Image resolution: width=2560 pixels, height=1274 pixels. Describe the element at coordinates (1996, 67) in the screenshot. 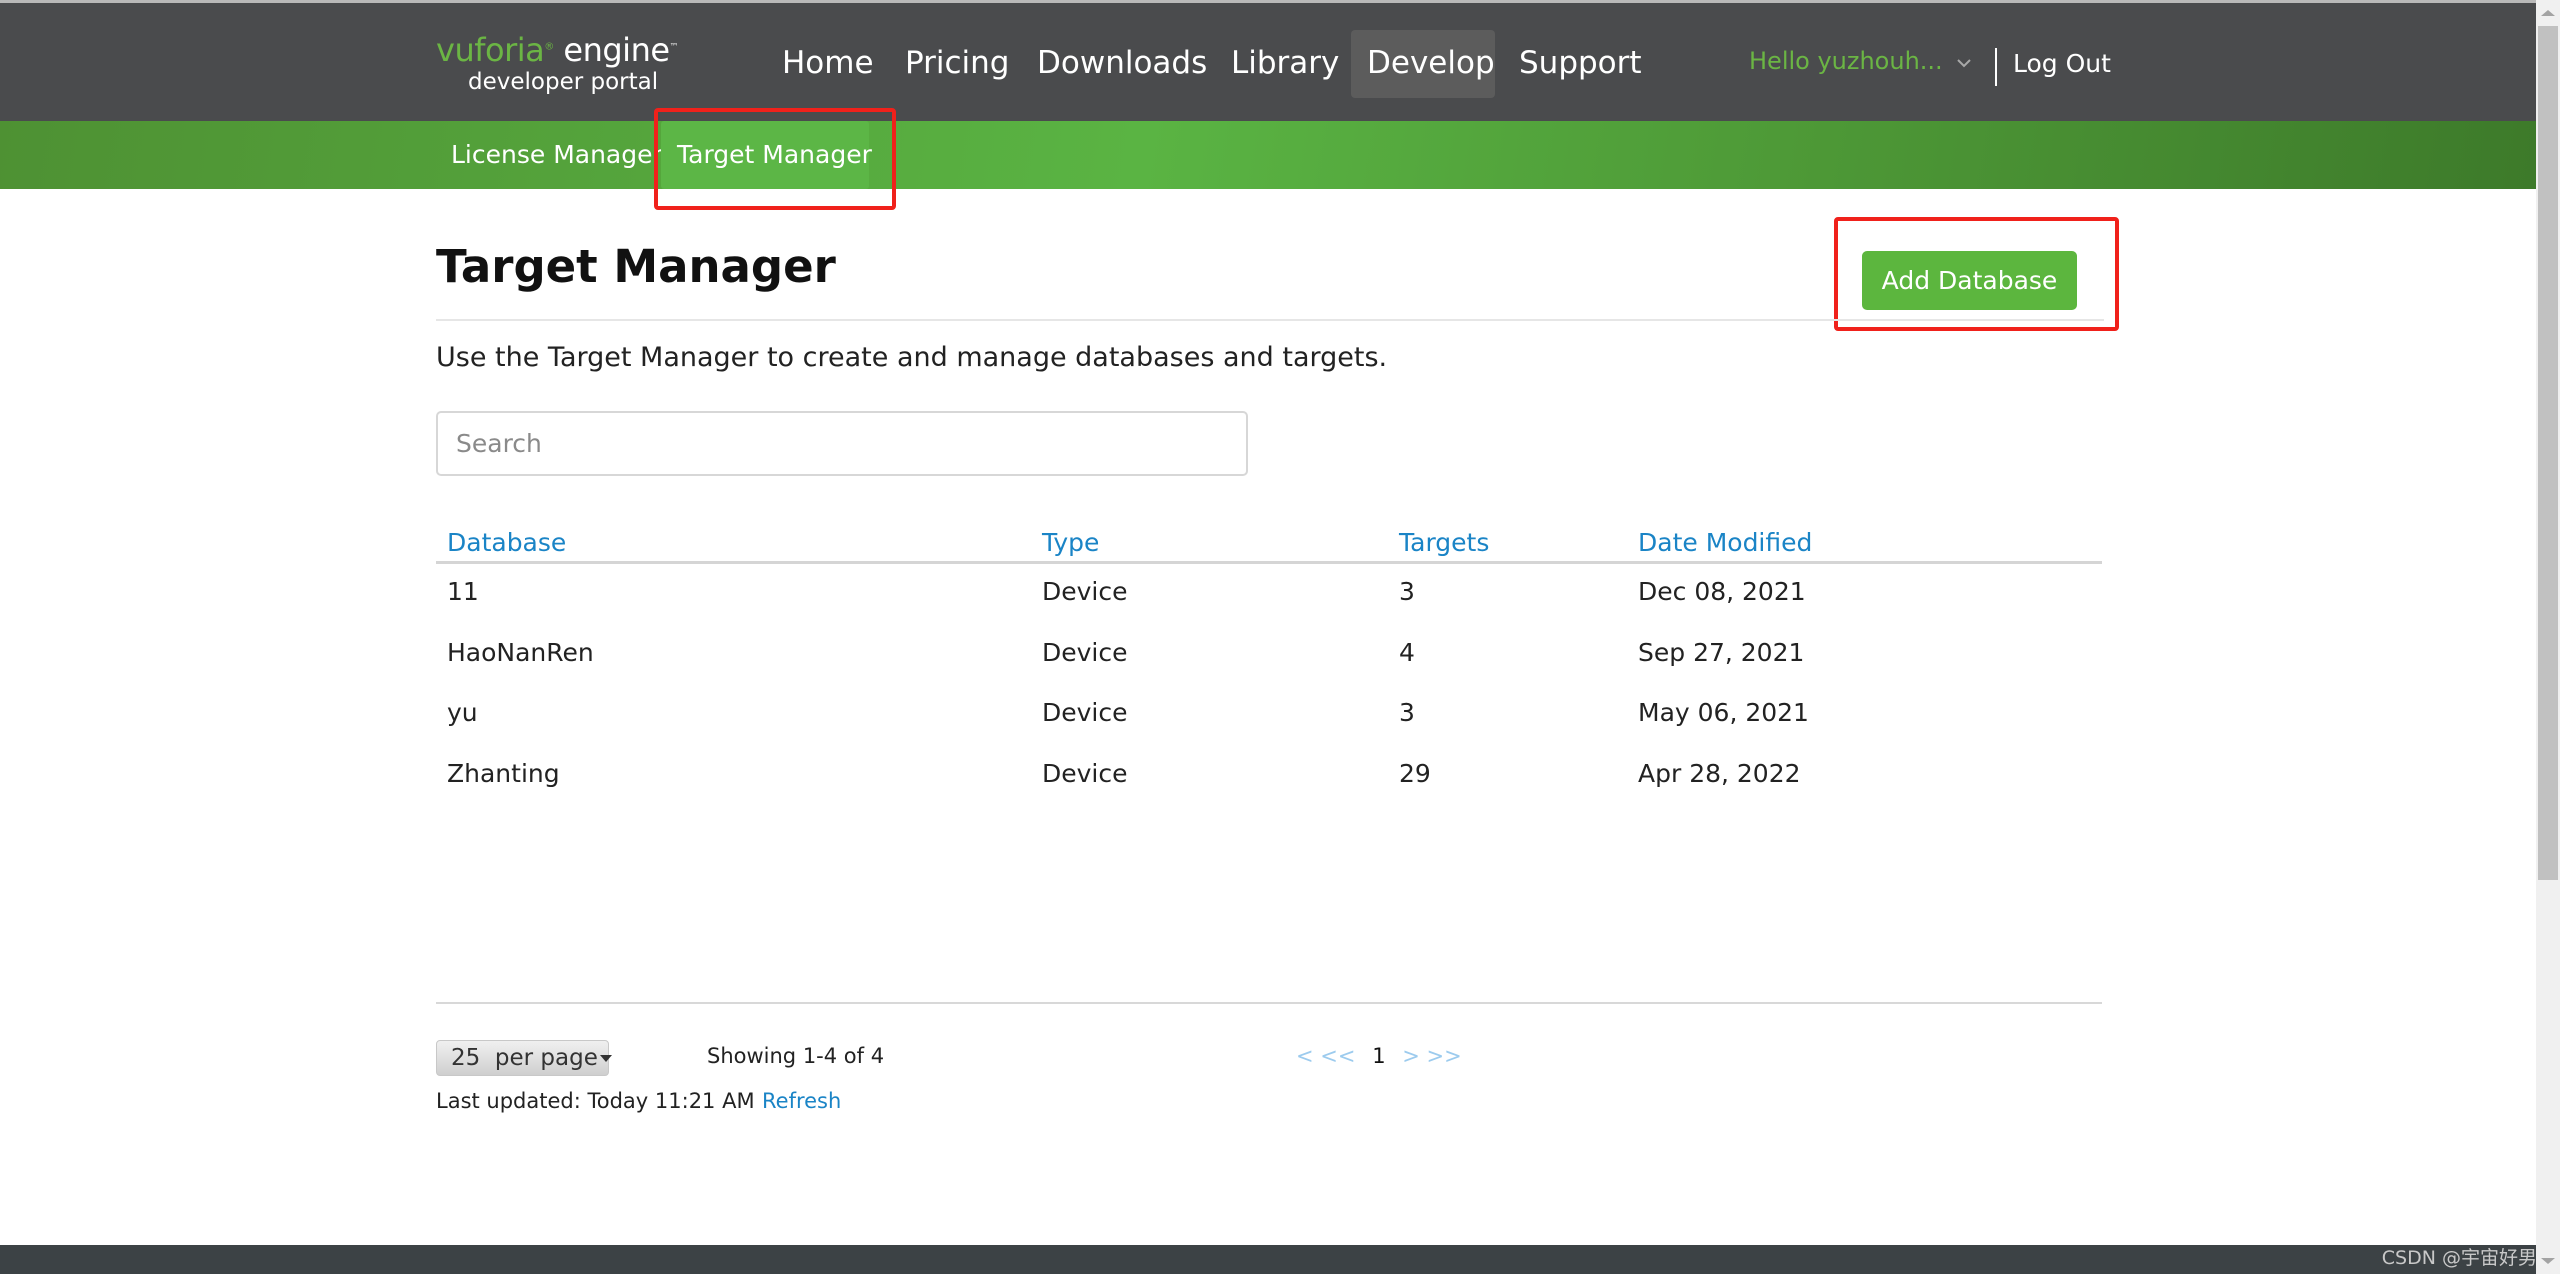

I see `header-divider` at that location.